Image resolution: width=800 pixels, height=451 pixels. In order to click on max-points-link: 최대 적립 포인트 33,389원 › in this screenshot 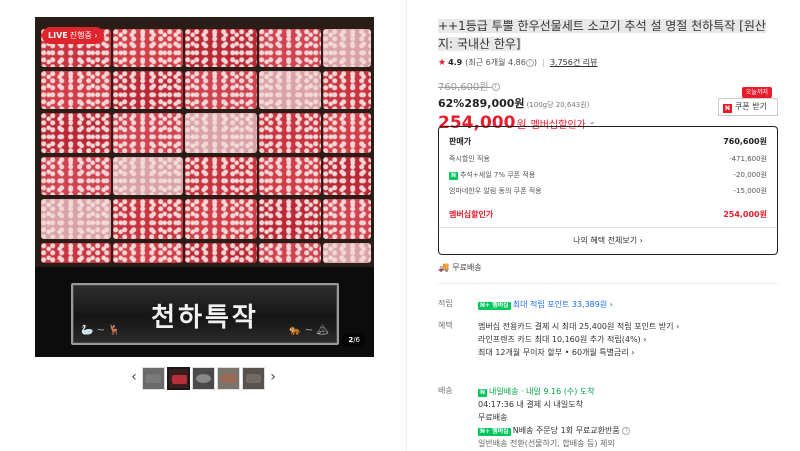, I will do `click(563, 304)`.